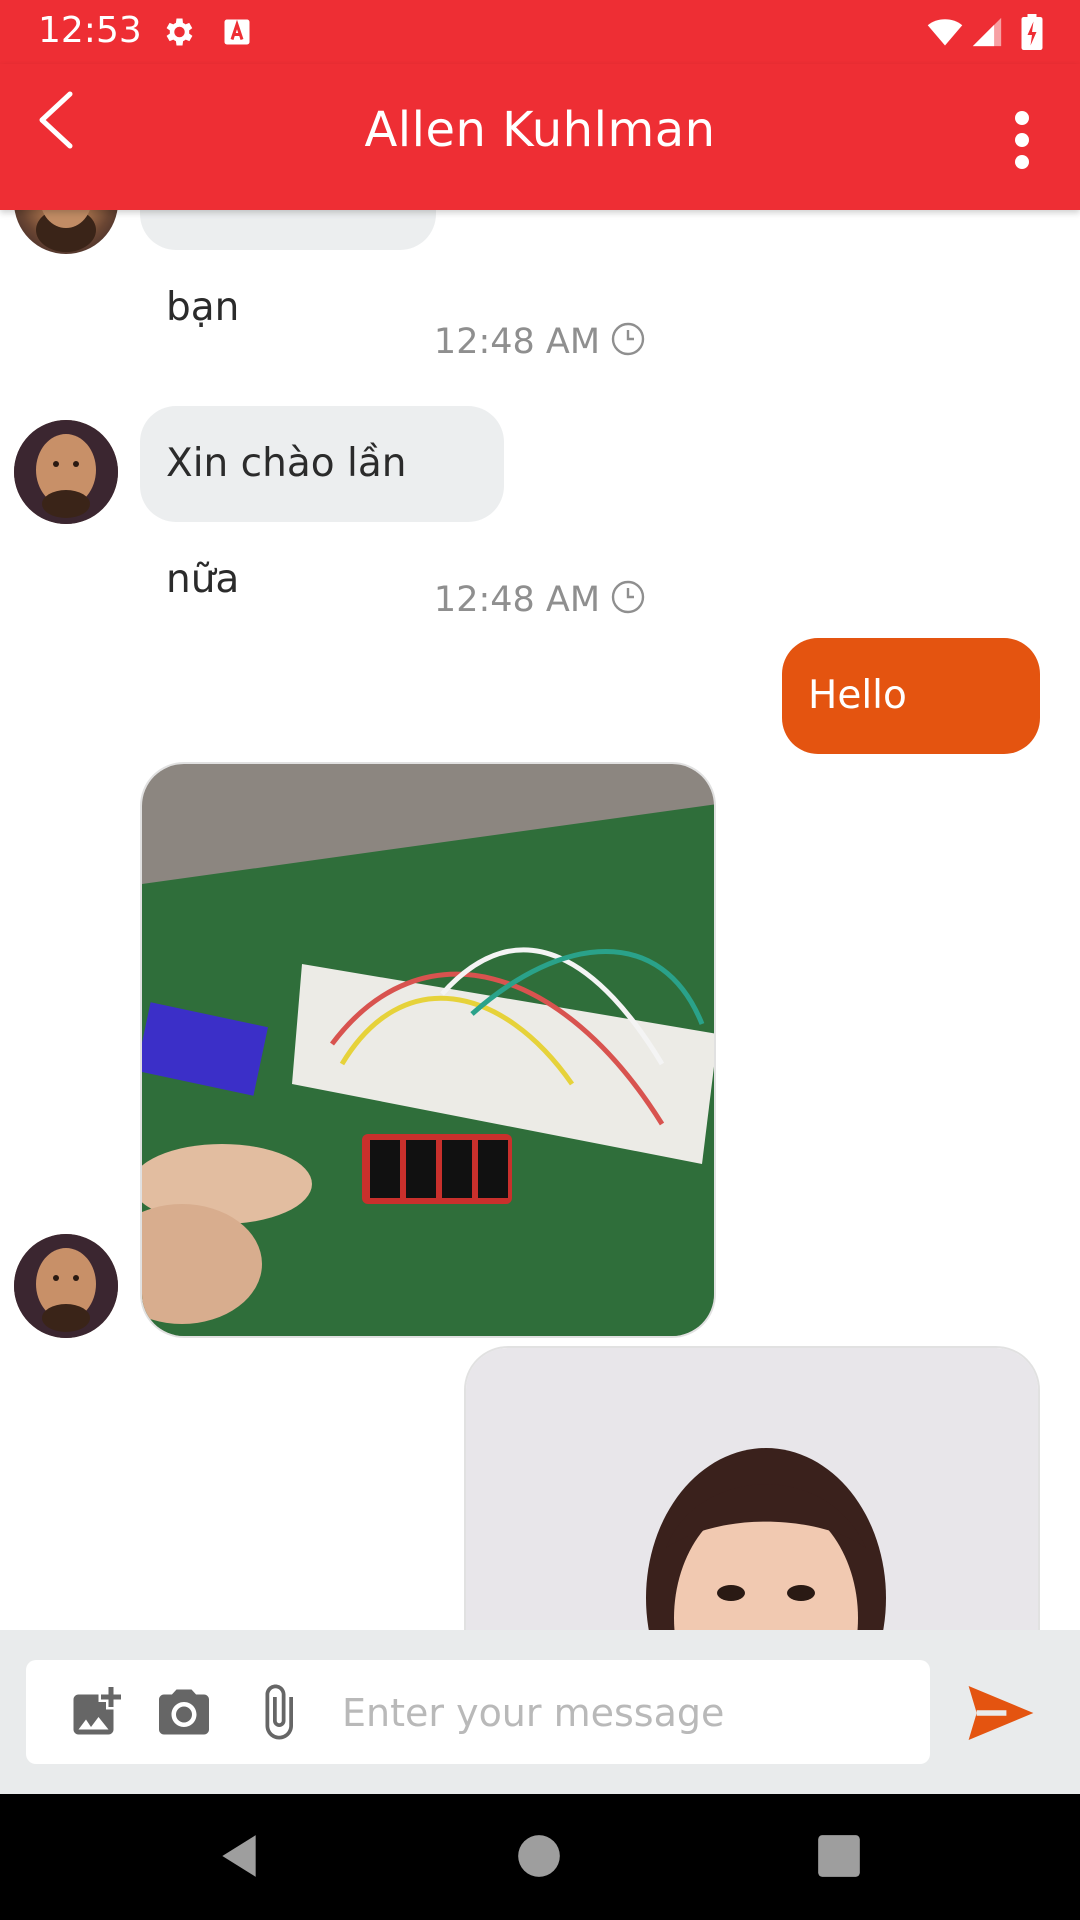 The width and height of the screenshot is (1080, 1920). What do you see at coordinates (288, 270) in the screenshot?
I see `message-bubble-incoming: Xin chào bạn` at bounding box center [288, 270].